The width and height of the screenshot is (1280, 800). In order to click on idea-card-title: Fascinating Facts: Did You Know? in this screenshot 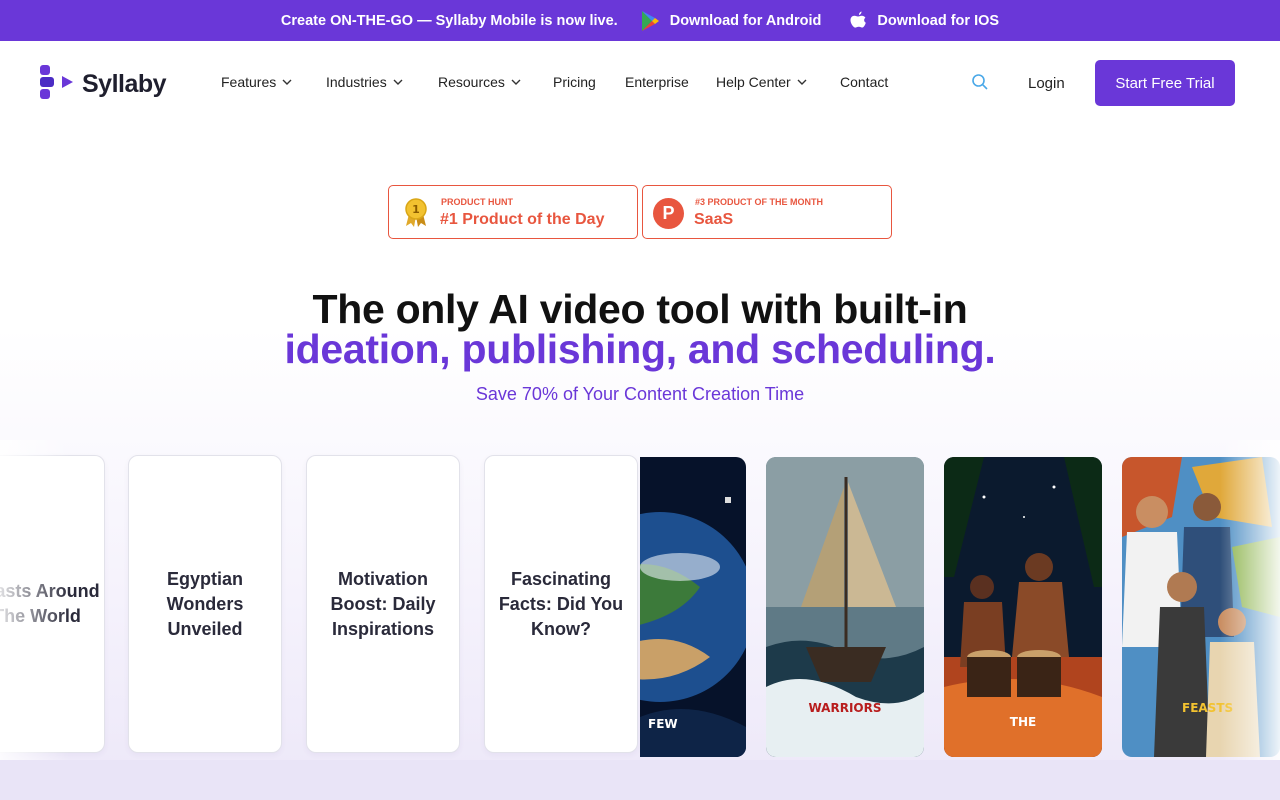, I will do `click(561, 603)`.